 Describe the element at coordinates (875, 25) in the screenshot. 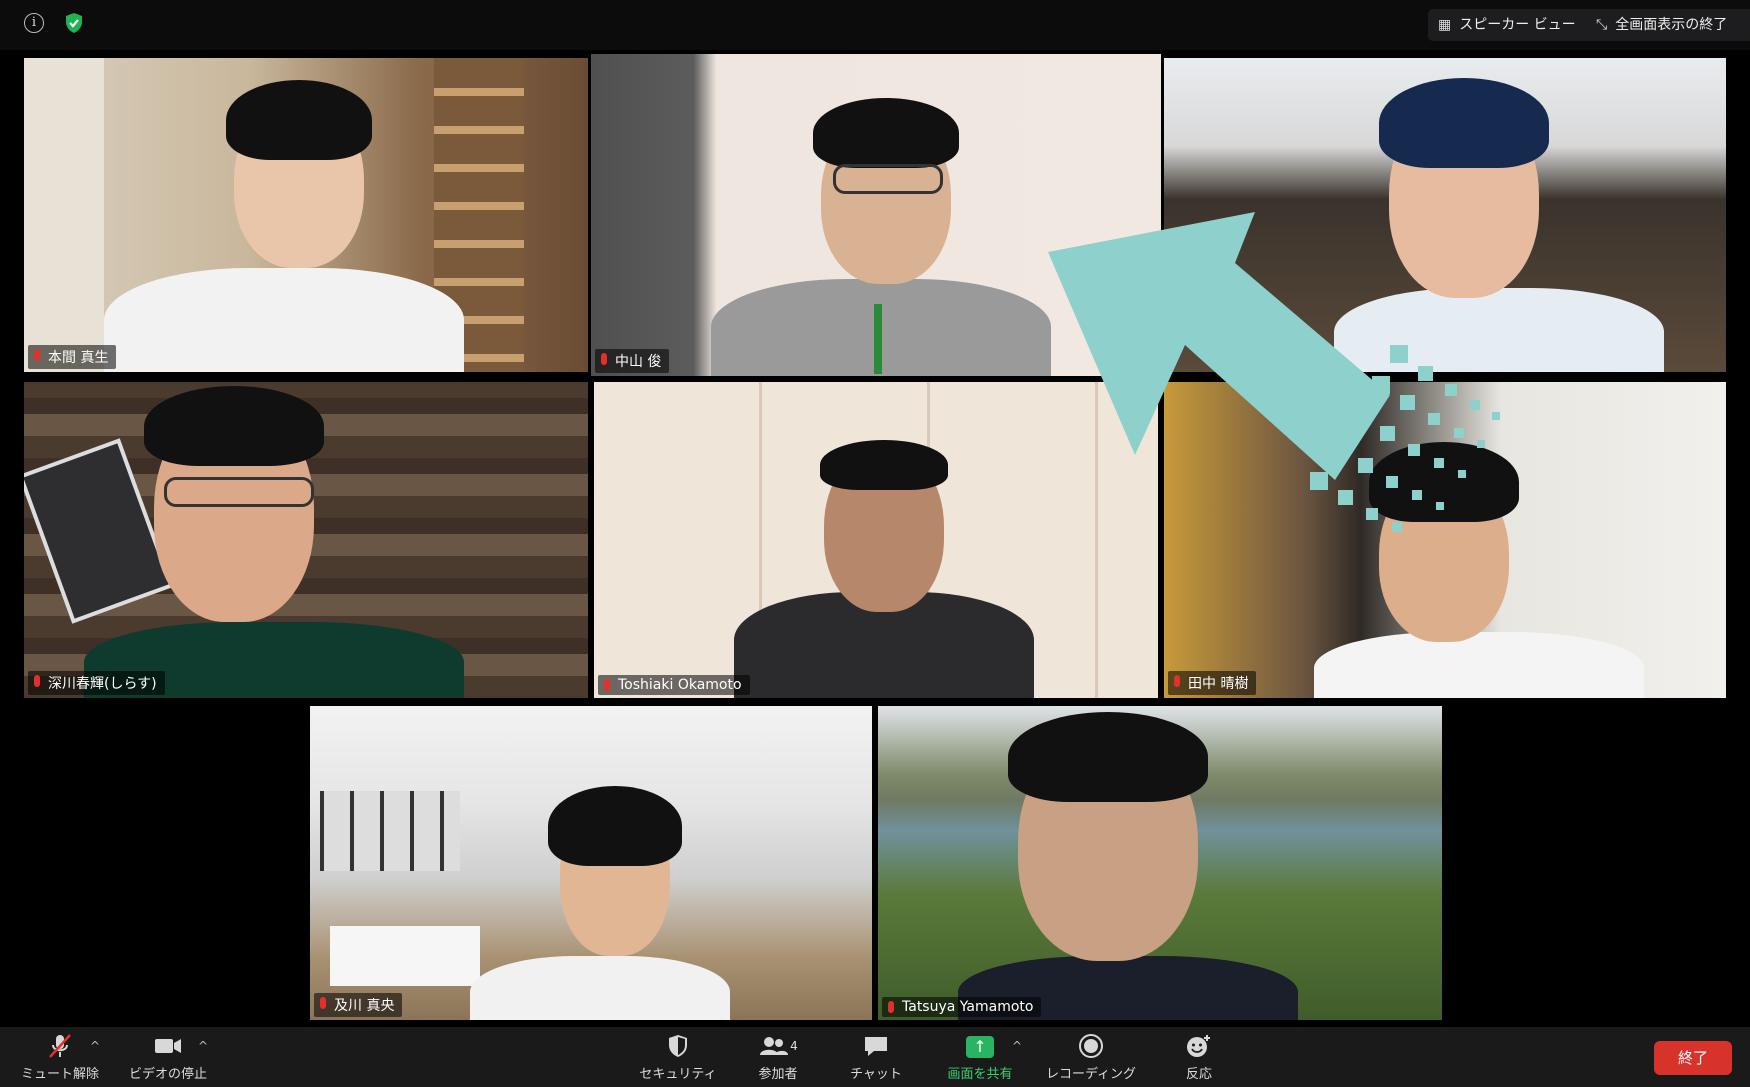

I see `meeting-top-bar: i ▦ スピーカー ビュー ⤡ 全画面表示の終了` at that location.